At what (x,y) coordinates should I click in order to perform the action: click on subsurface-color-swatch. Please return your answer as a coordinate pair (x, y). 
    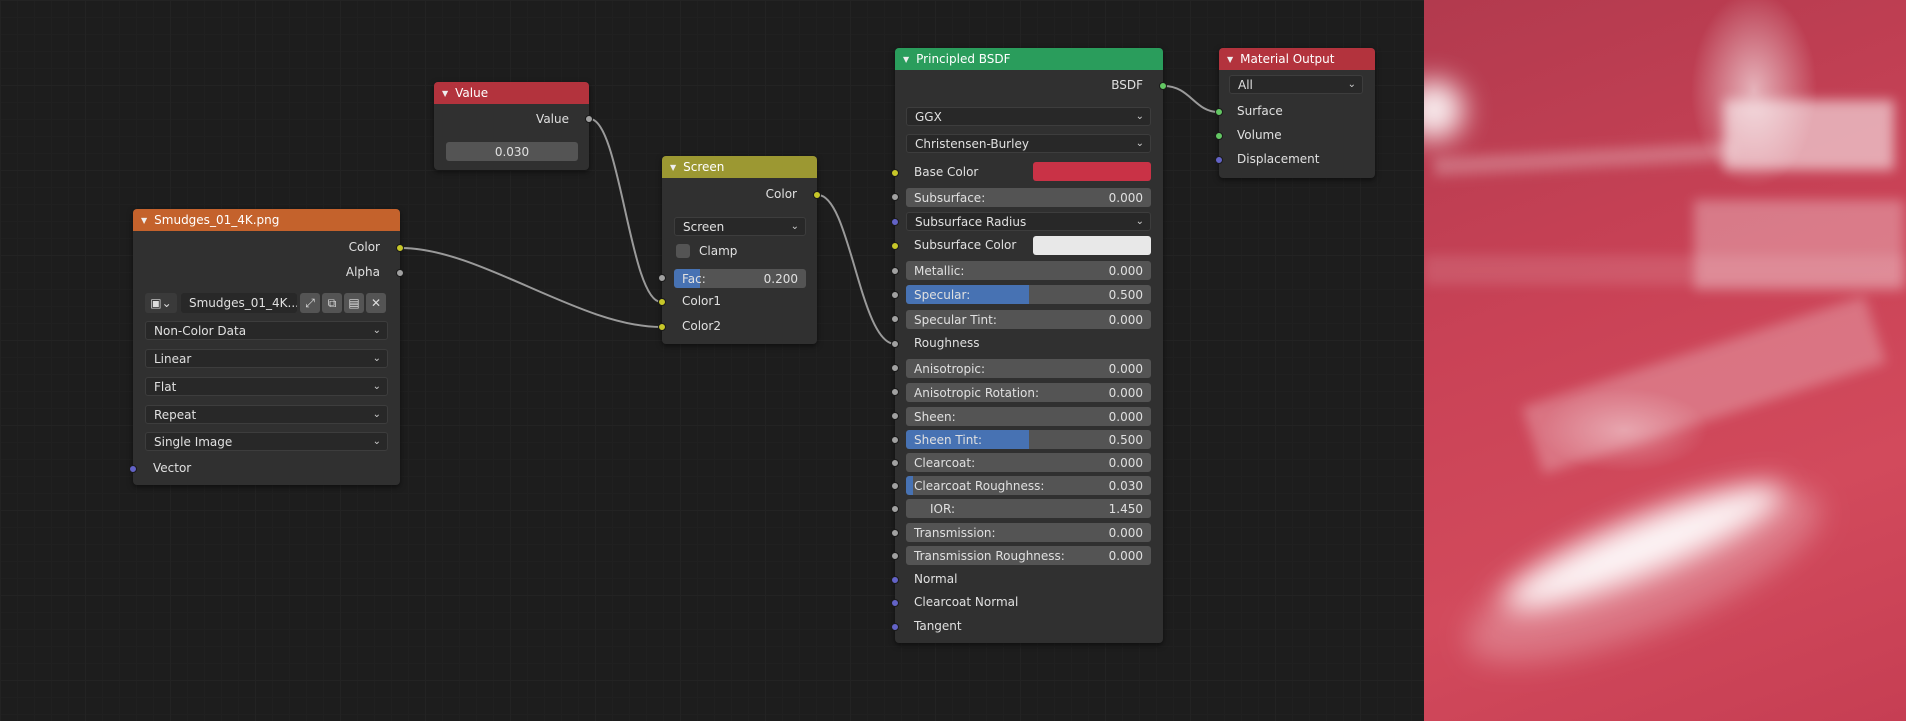
    Looking at the image, I should click on (1092, 245).